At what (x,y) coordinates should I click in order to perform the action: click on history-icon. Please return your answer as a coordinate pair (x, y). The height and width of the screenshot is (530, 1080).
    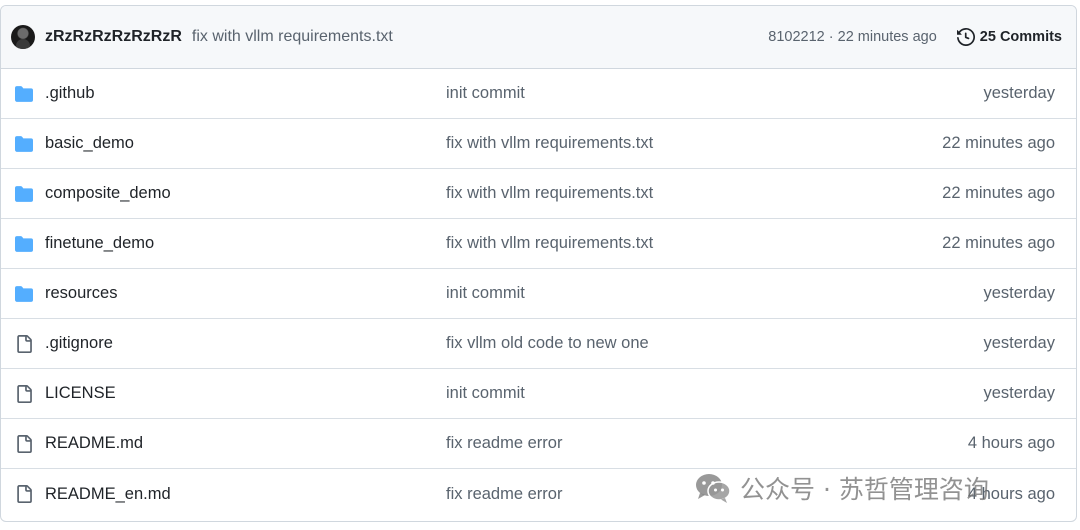
    Looking at the image, I should click on (965, 37).